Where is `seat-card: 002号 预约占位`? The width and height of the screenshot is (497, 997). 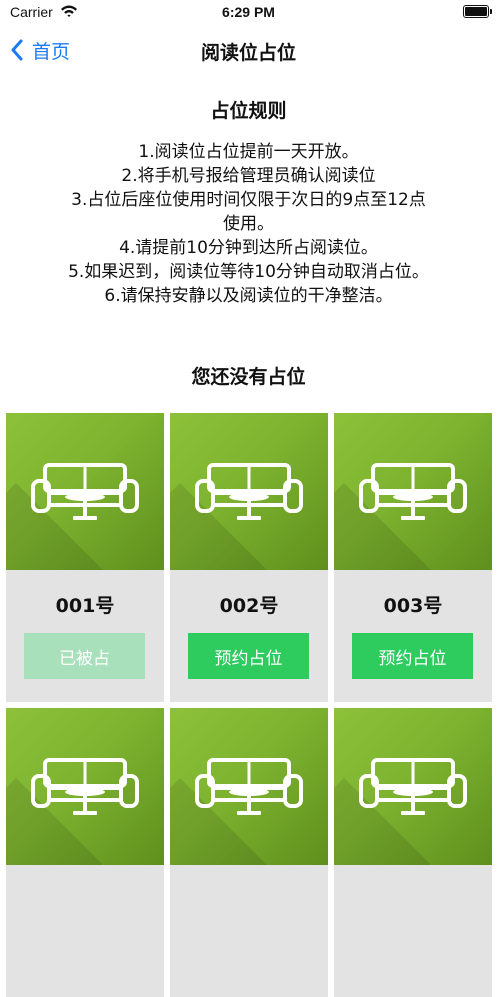
seat-card: 002号 预约占位 is located at coordinates (249, 557).